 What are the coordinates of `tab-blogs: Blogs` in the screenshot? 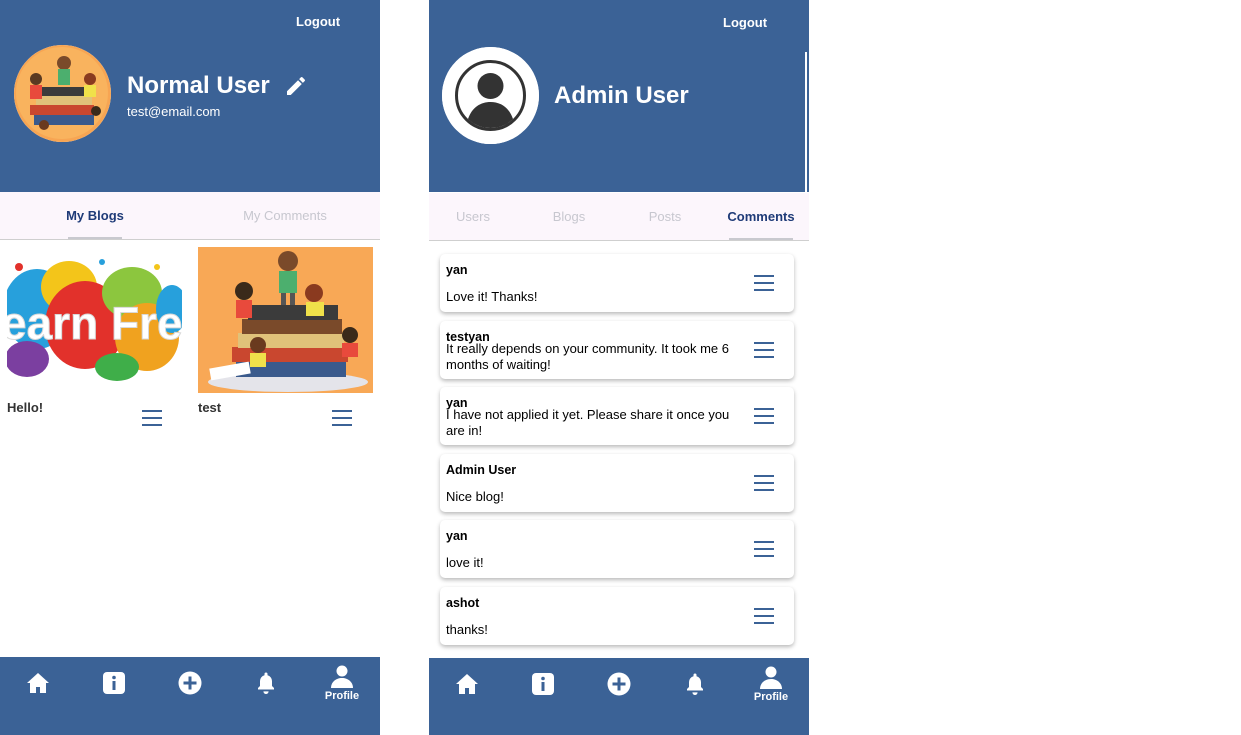 It's located at (569, 216).